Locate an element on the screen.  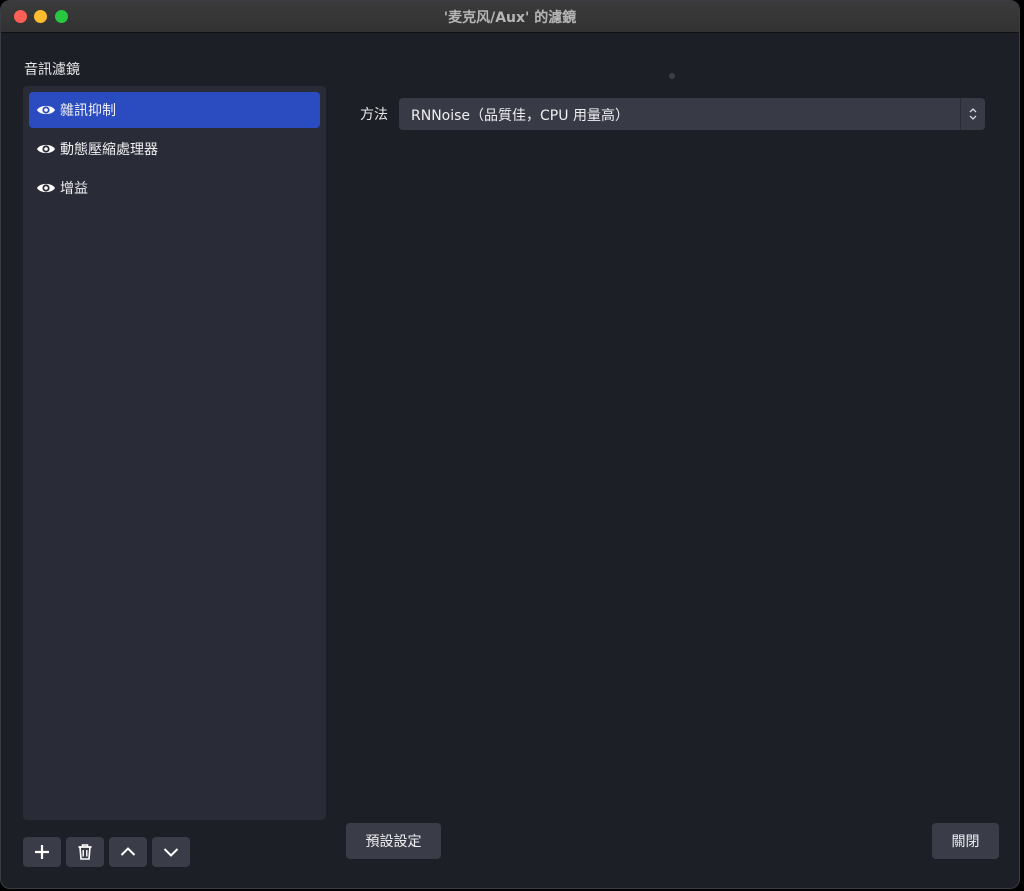
move-filter-up-button is located at coordinates (128, 852).